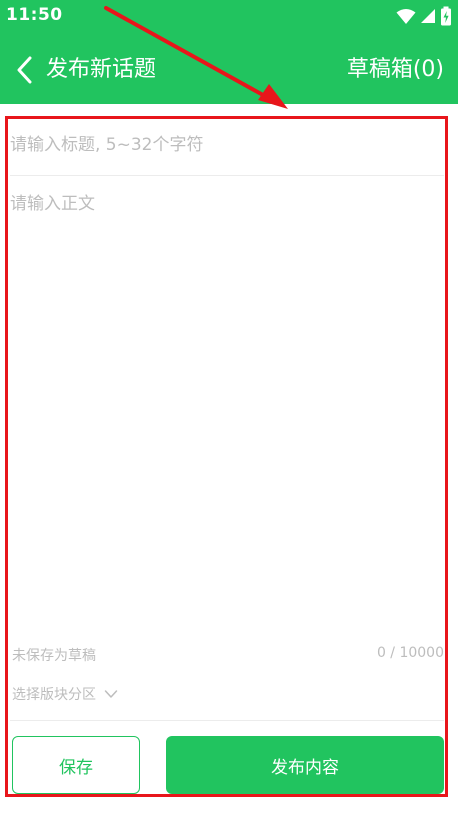 Image resolution: width=458 pixels, height=820 pixels. Describe the element at coordinates (395, 70) in the screenshot. I see `drafts-button: 草稿箱(0)` at that location.